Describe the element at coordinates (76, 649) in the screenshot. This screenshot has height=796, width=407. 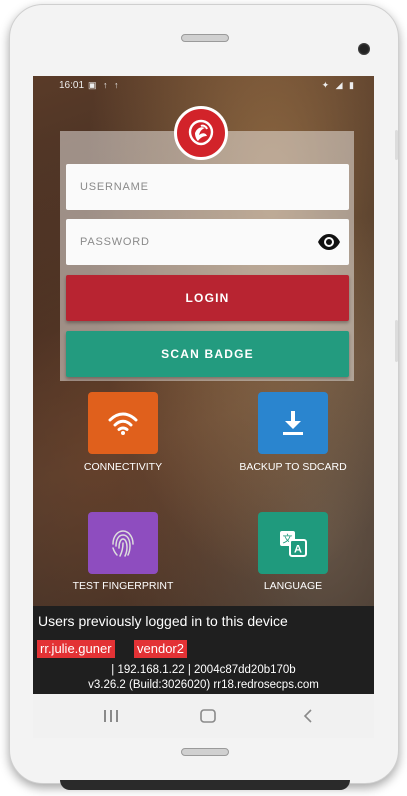
I see `user-chip-julie: rr.julie.guner` at that location.